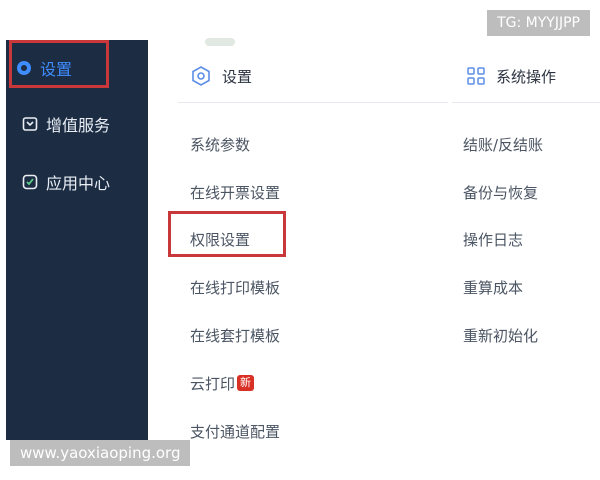 The image size is (600, 480). I want to click on menu-item-online-invoice-settings: 在线开票设置, so click(235, 192).